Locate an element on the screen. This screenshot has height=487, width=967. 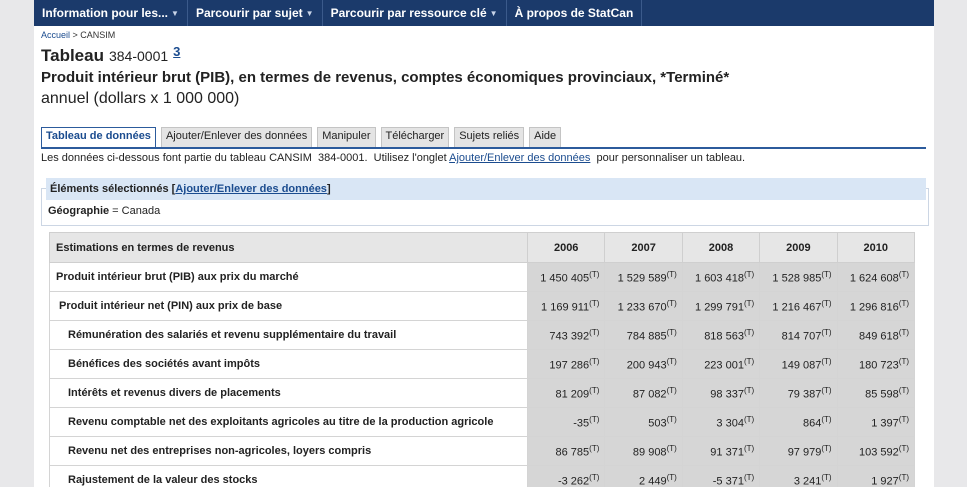
table-cell: 849 618(T) is located at coordinates (876, 335).